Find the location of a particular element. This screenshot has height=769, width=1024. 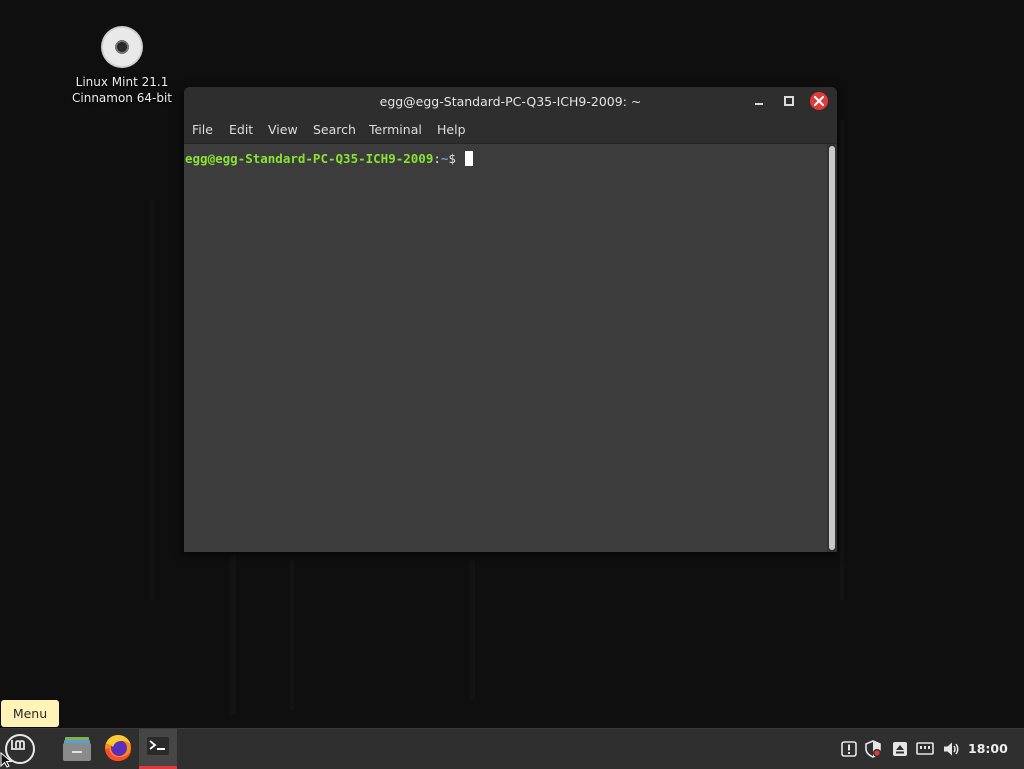

menu-tooltip: Menu is located at coordinates (30, 713).